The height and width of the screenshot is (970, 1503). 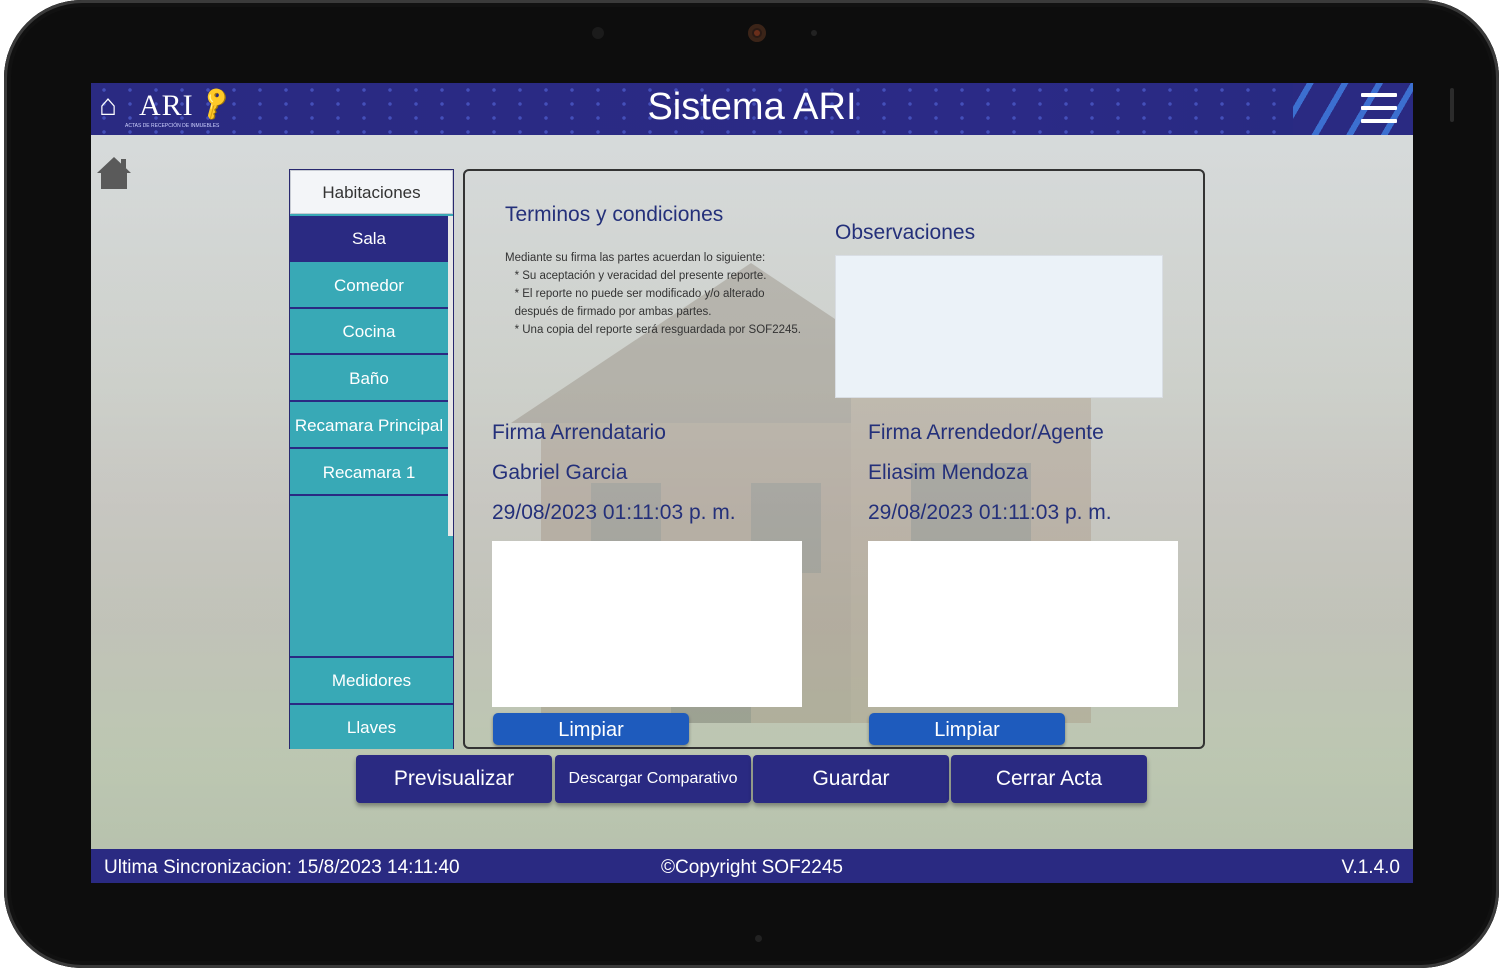 What do you see at coordinates (1023, 624) in the screenshot?
I see `landlord-signature-pad` at bounding box center [1023, 624].